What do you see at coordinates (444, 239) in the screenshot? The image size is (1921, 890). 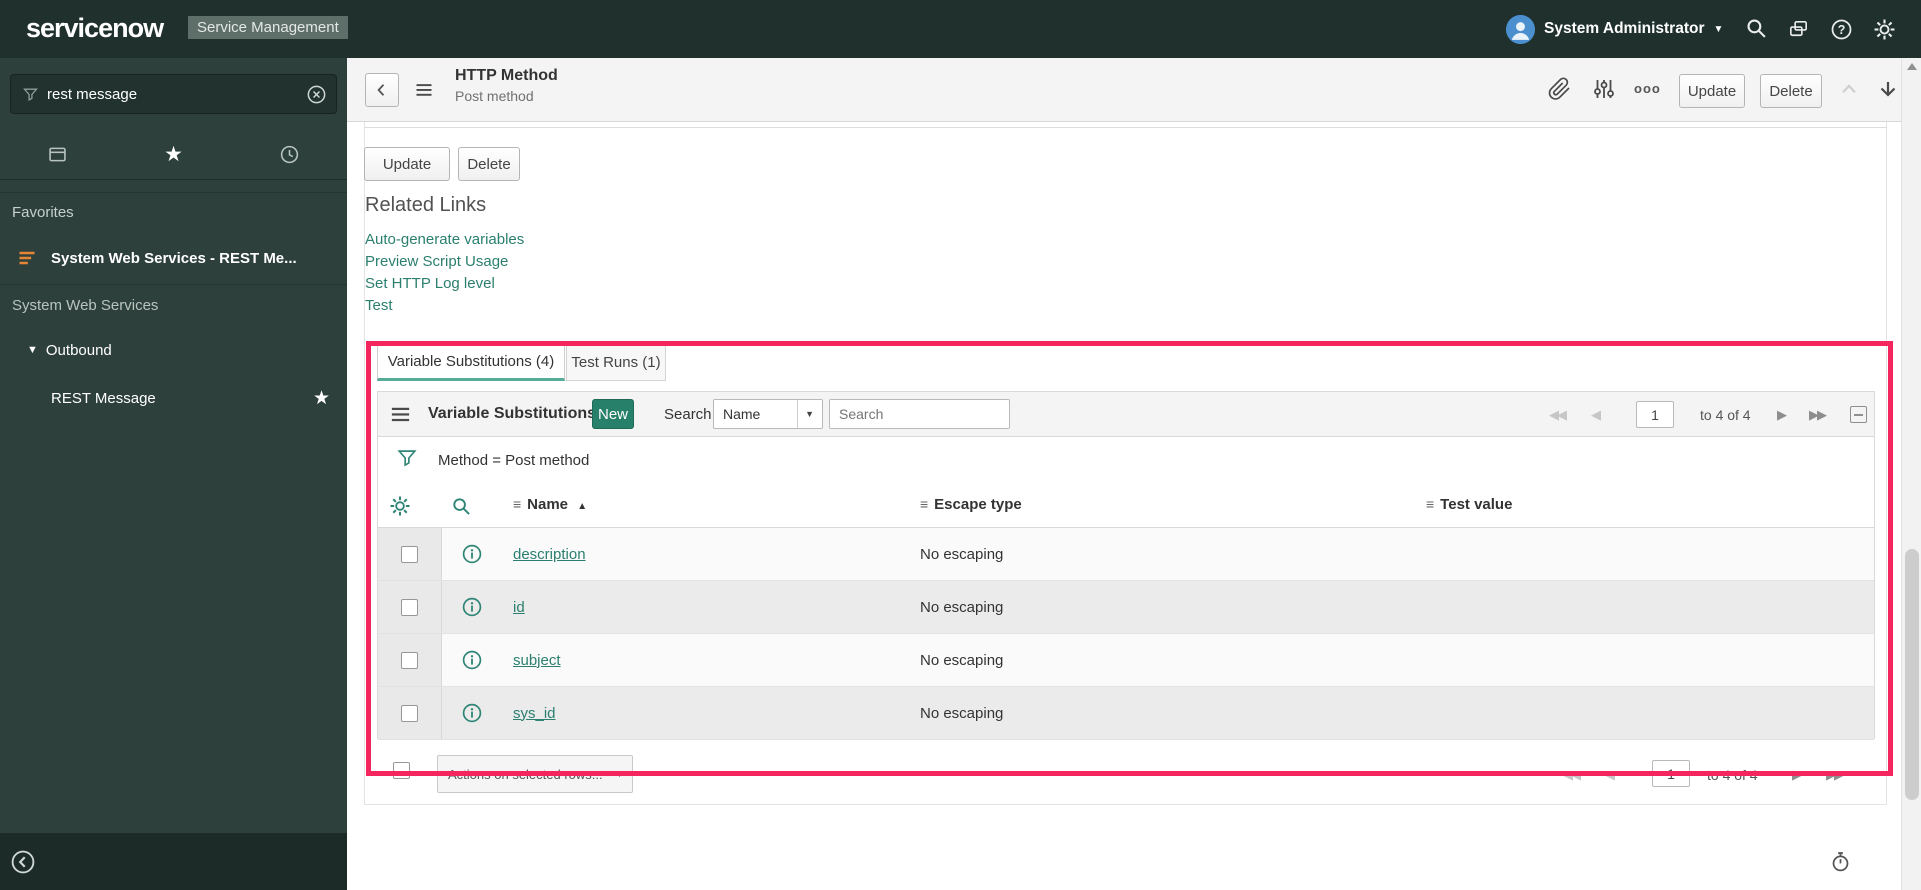 I see `related-link-auto-generate: Auto-generate variables` at bounding box center [444, 239].